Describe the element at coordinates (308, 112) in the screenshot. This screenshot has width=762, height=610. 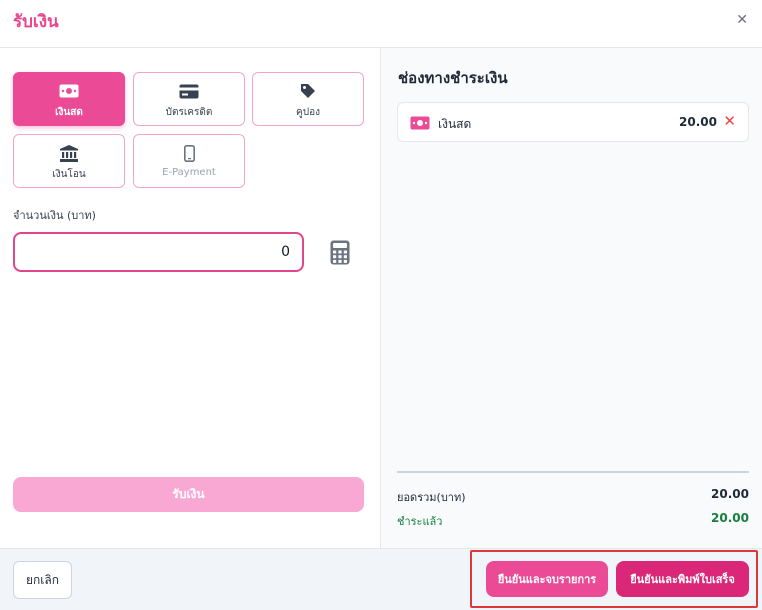
I see `method-coupon-label: คูปอง` at that location.